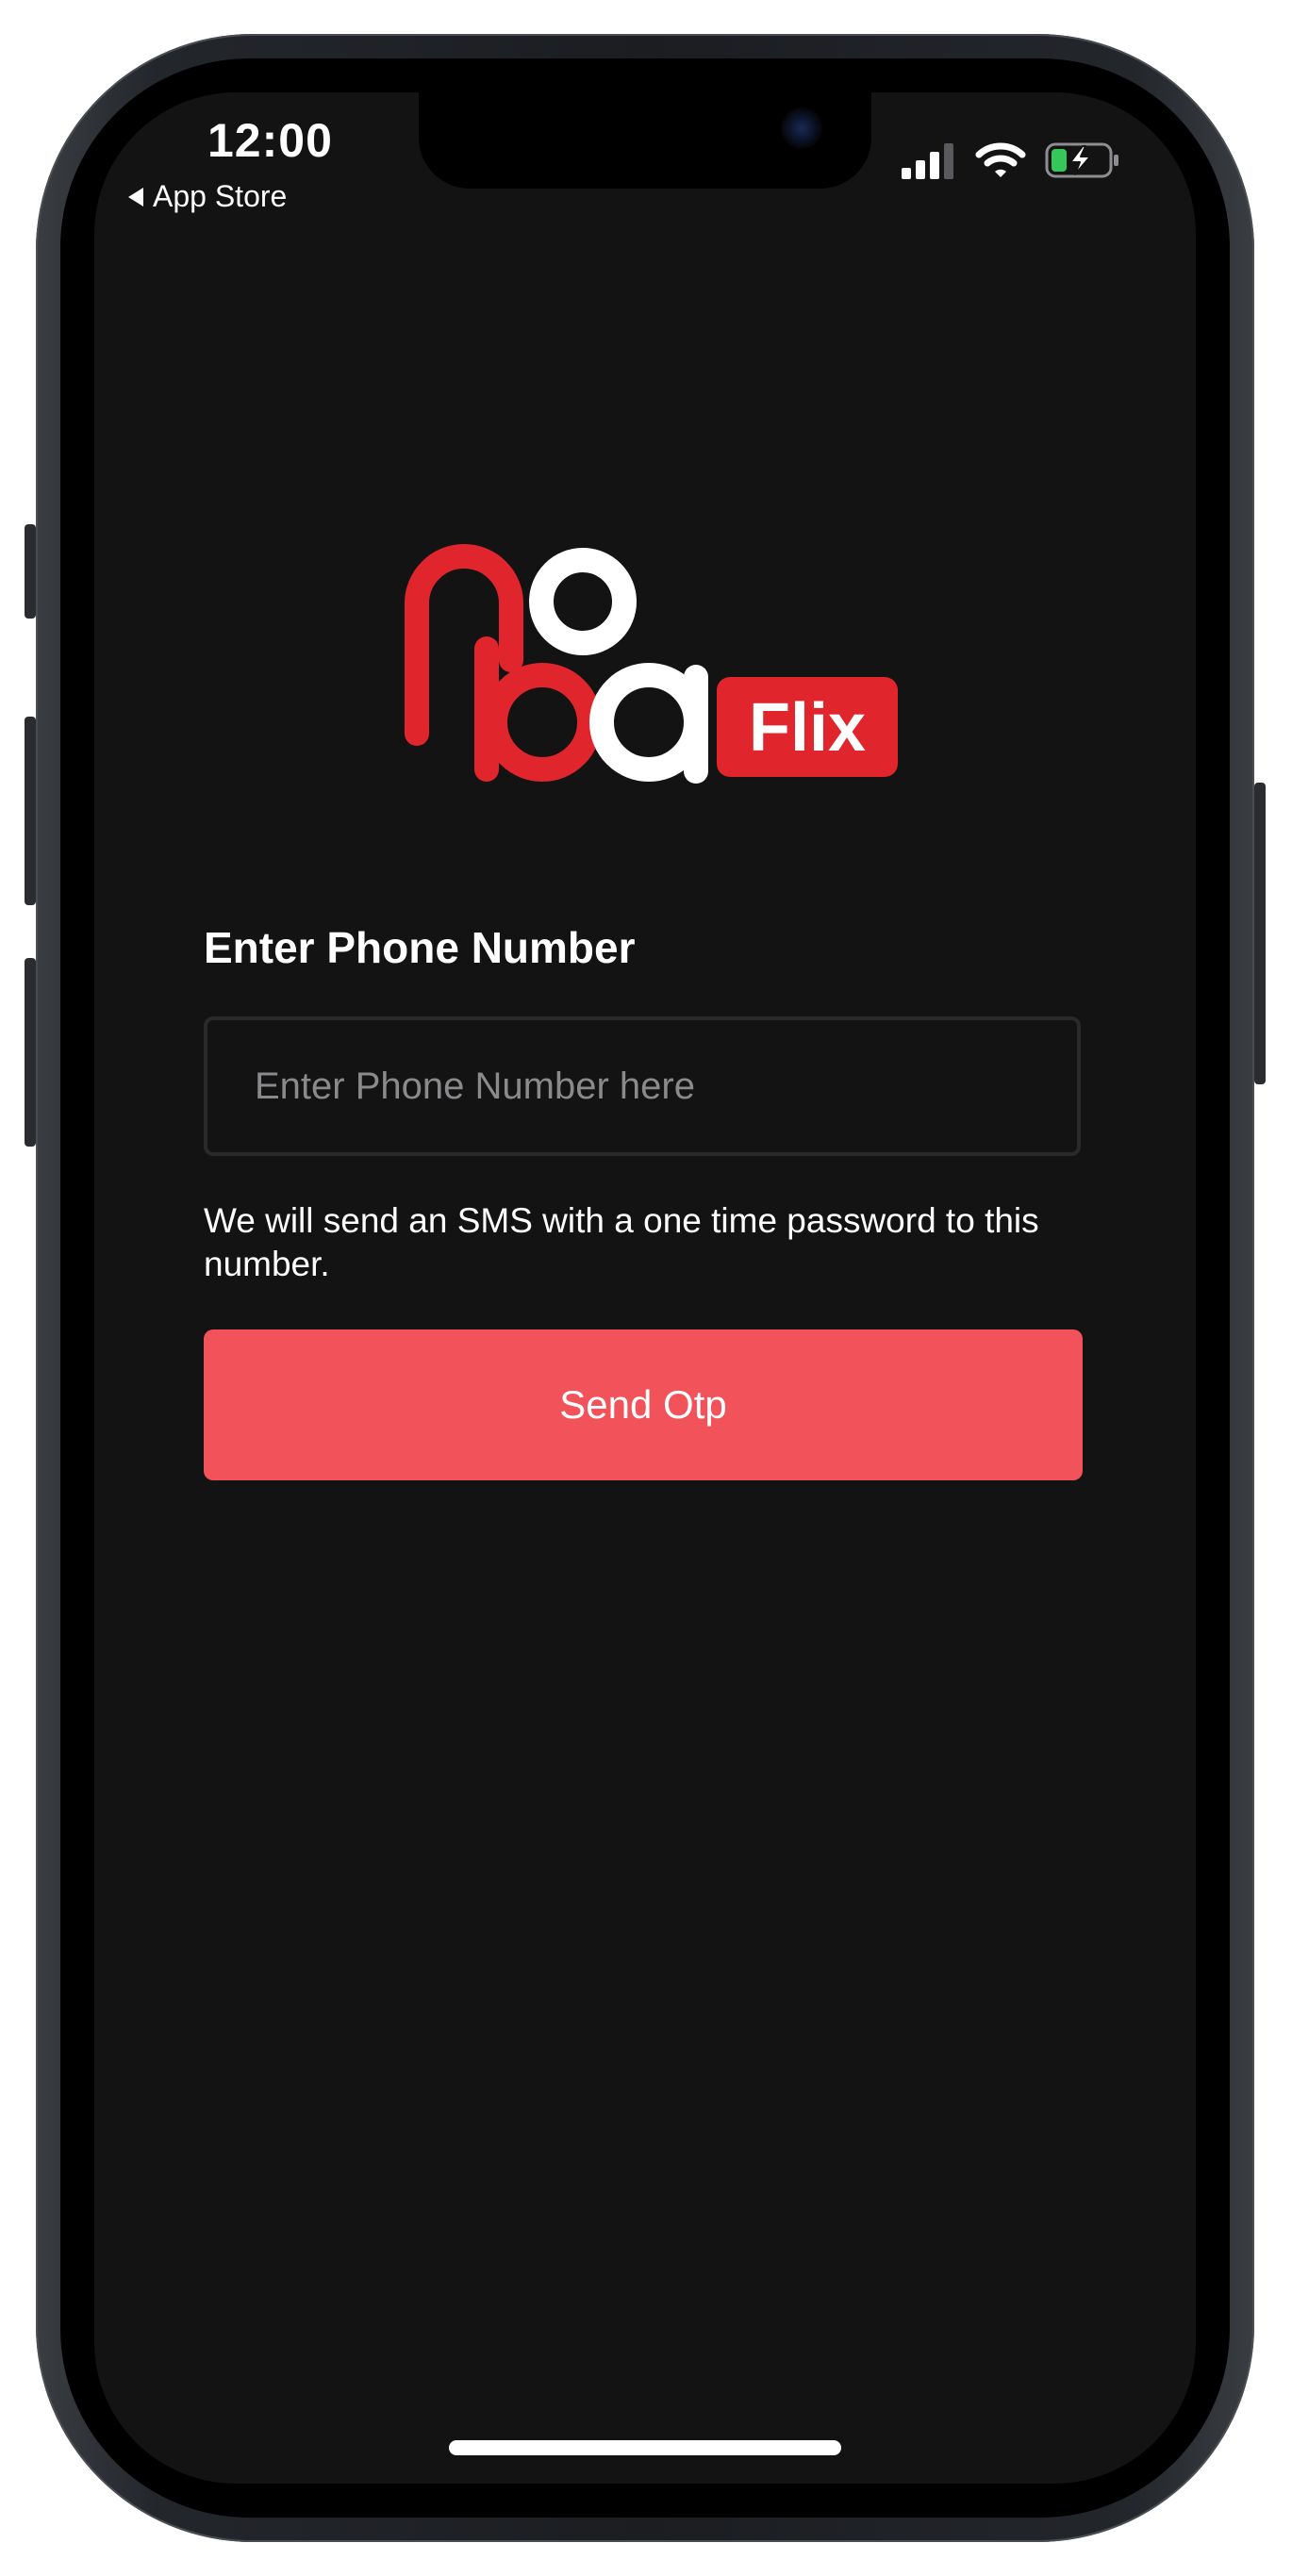 Image resolution: width=1292 pixels, height=2576 pixels. What do you see at coordinates (30, 571) in the screenshot?
I see `mute-switch` at bounding box center [30, 571].